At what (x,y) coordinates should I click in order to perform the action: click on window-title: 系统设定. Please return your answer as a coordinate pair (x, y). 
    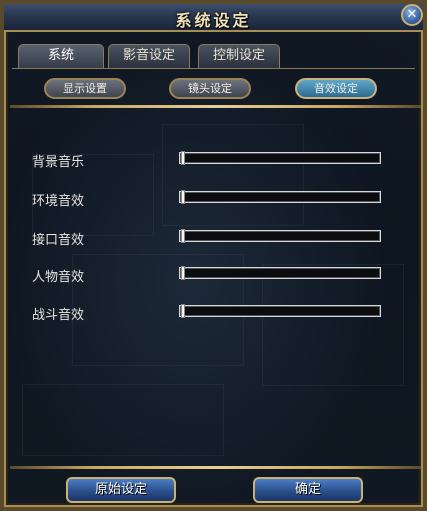
    Looking at the image, I should click on (213, 20).